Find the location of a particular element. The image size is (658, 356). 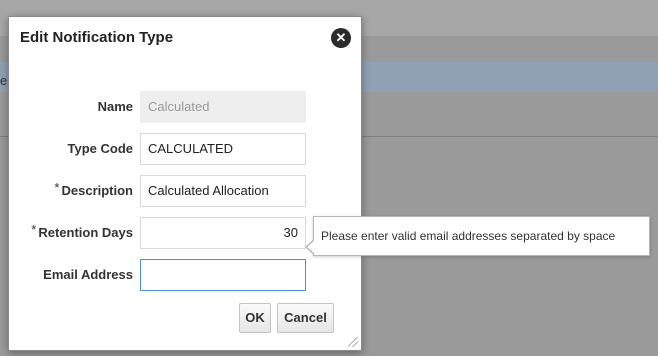

name-label: Name is located at coordinates (115, 106).